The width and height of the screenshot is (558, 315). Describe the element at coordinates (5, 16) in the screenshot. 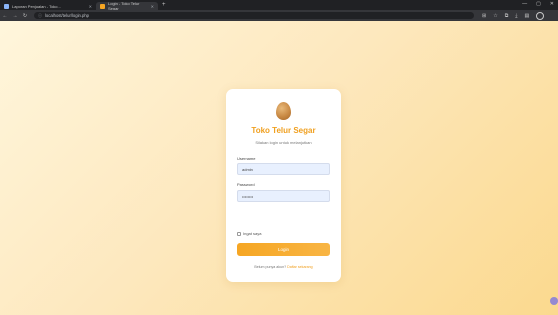

I see `back-icon: ←` at that location.